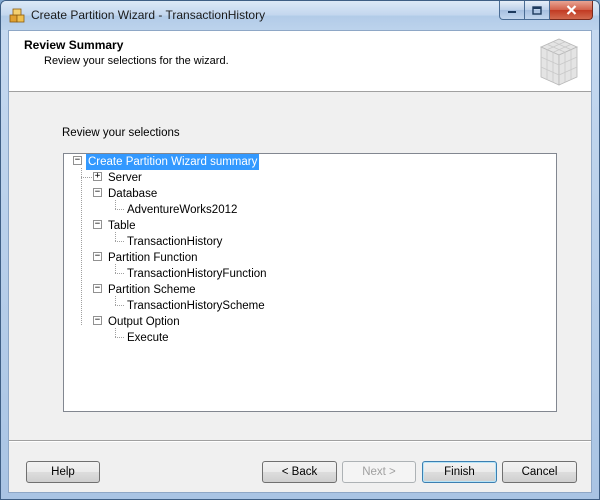 The width and height of the screenshot is (600, 500). What do you see at coordinates (136, 61) in the screenshot?
I see `page-subtitle: Review your selections for the wizard.` at bounding box center [136, 61].